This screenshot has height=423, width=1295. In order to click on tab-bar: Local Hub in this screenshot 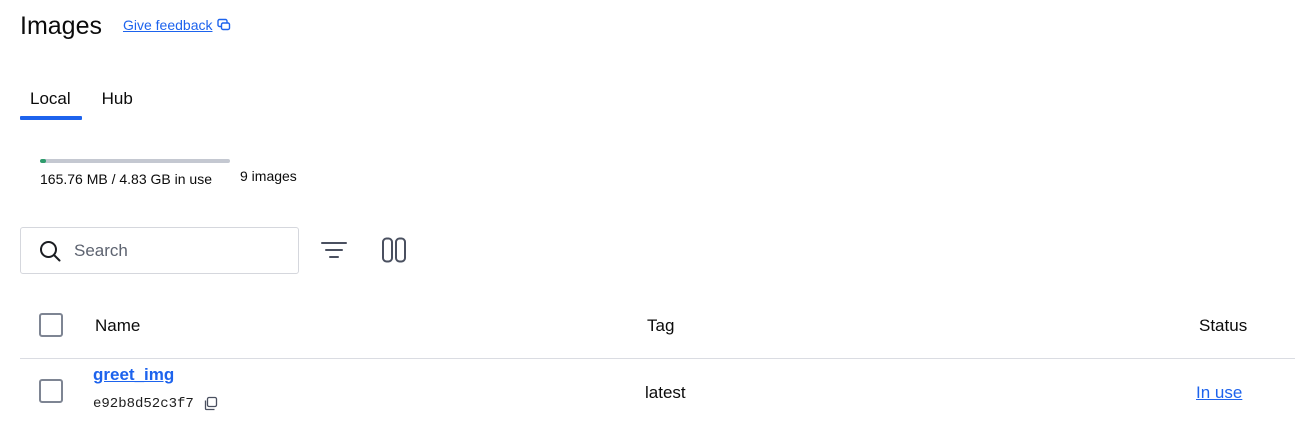, I will do `click(82, 103)`.